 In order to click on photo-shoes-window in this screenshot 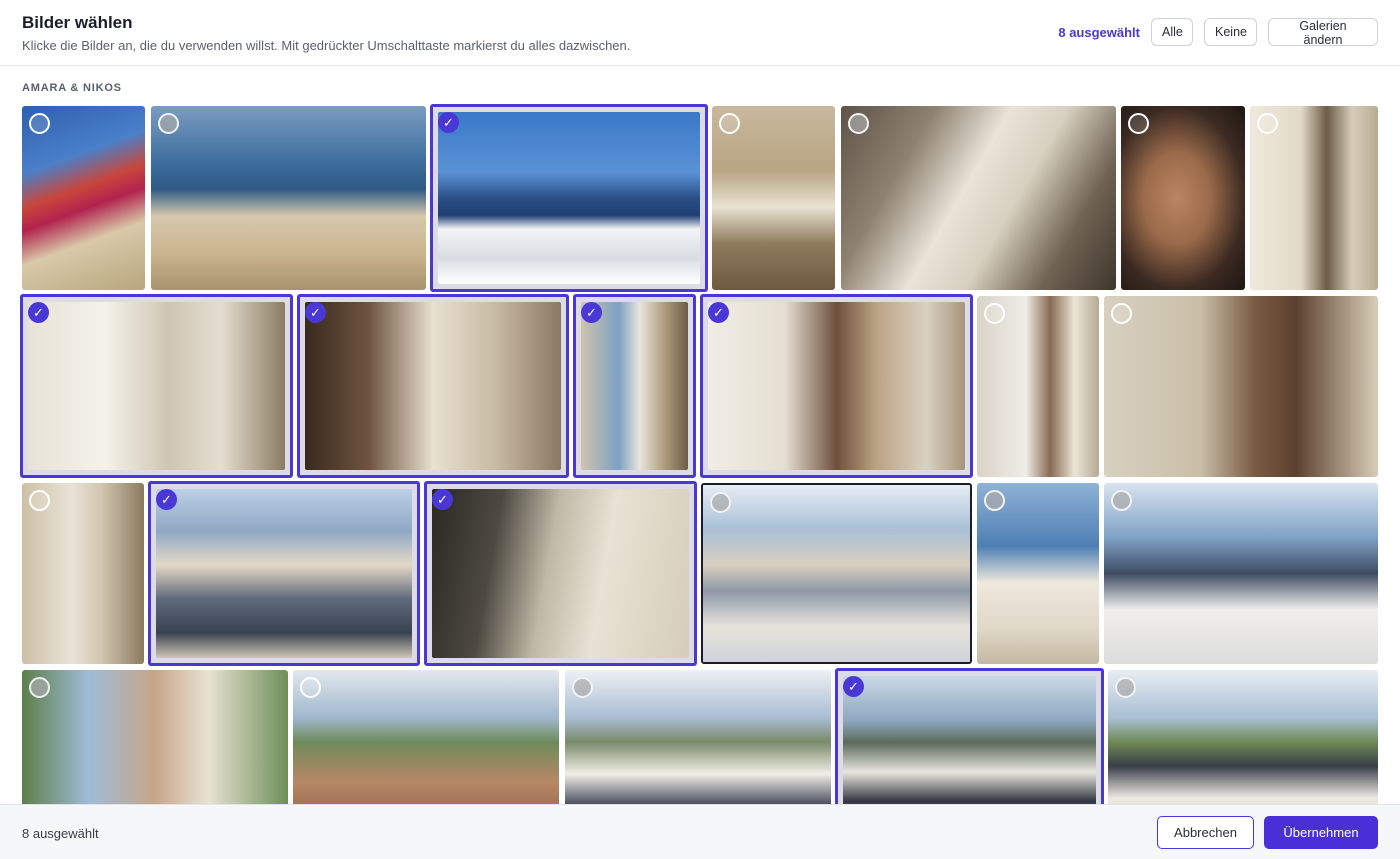, I will do `click(978, 198)`.